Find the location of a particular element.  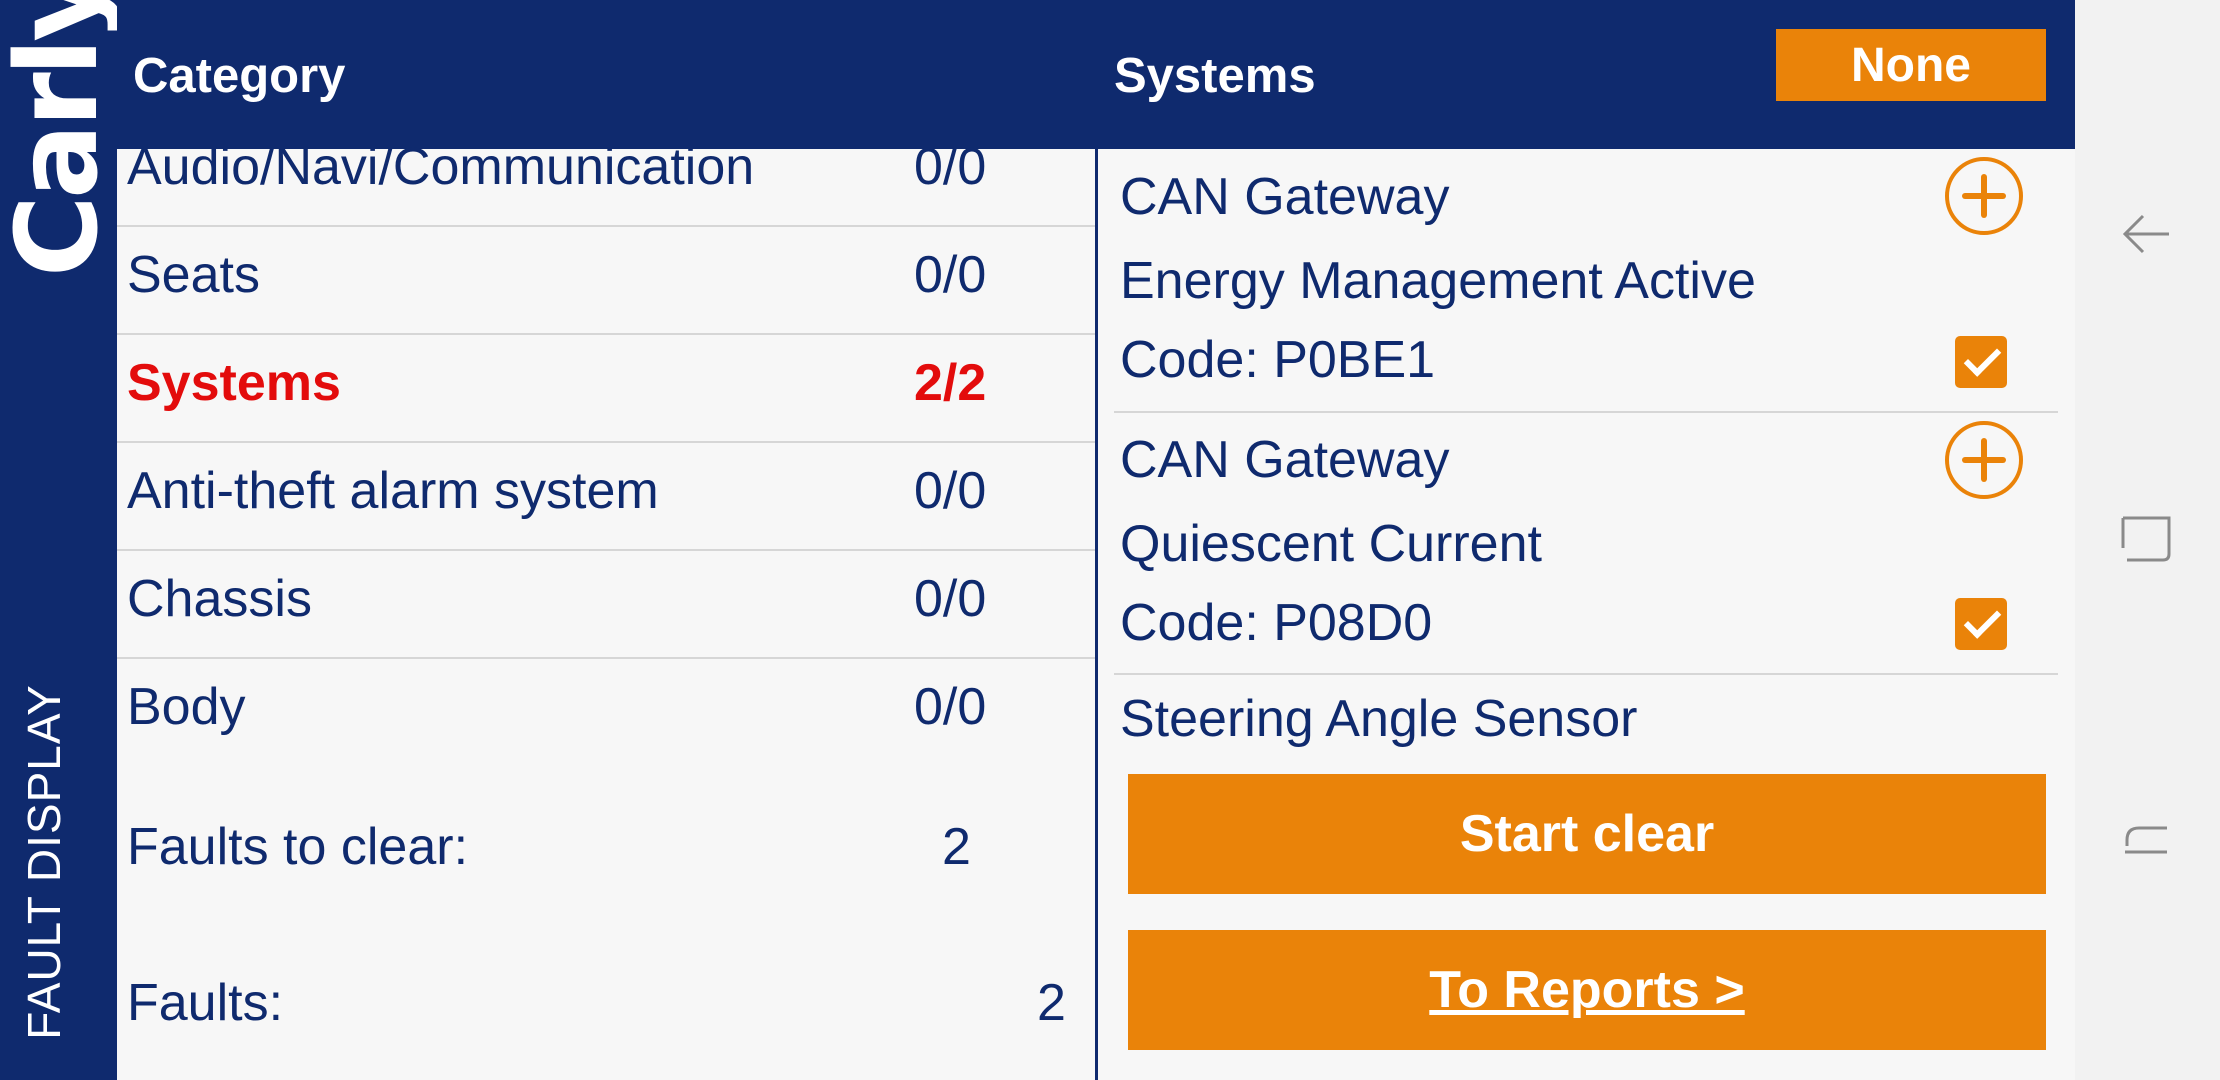

none-filter-button: None is located at coordinates (1911, 65).